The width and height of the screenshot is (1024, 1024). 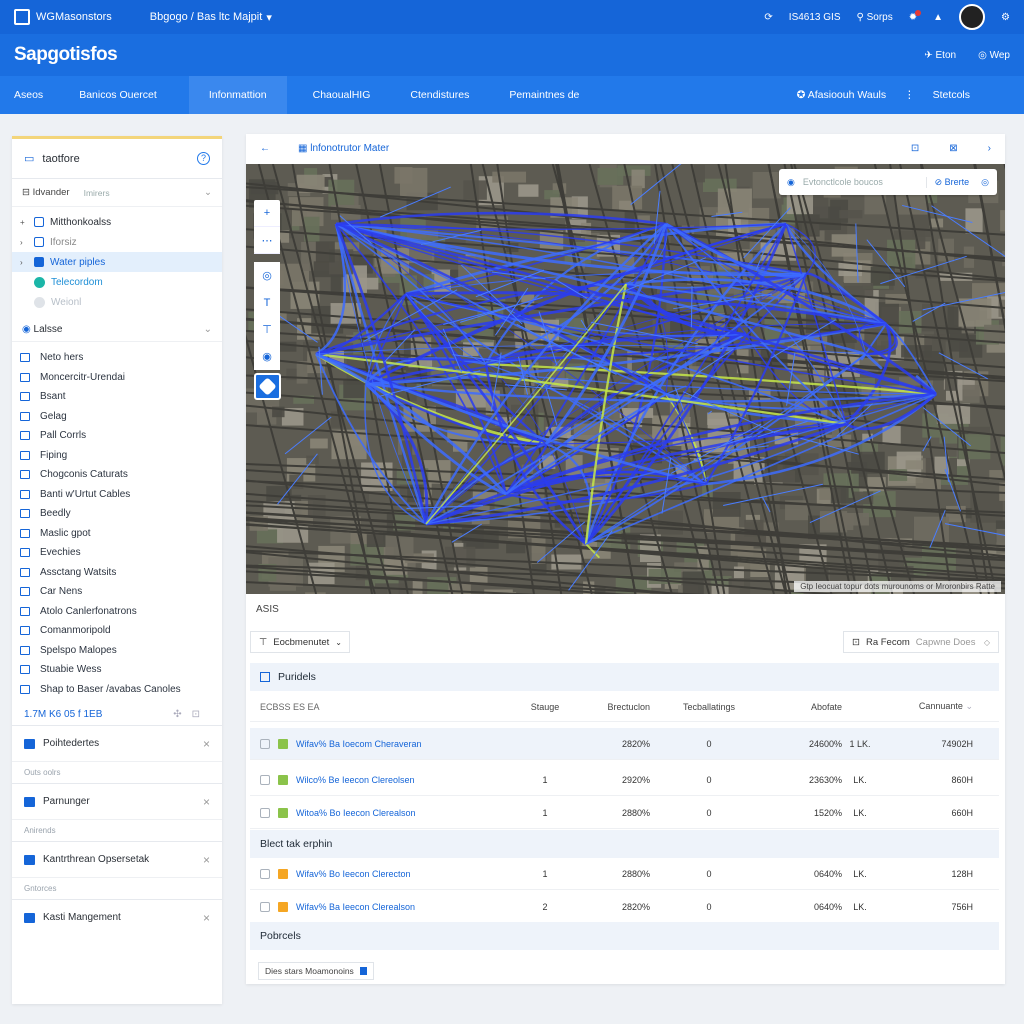 I want to click on layer-item: Evechies, so click(x=117, y=553).